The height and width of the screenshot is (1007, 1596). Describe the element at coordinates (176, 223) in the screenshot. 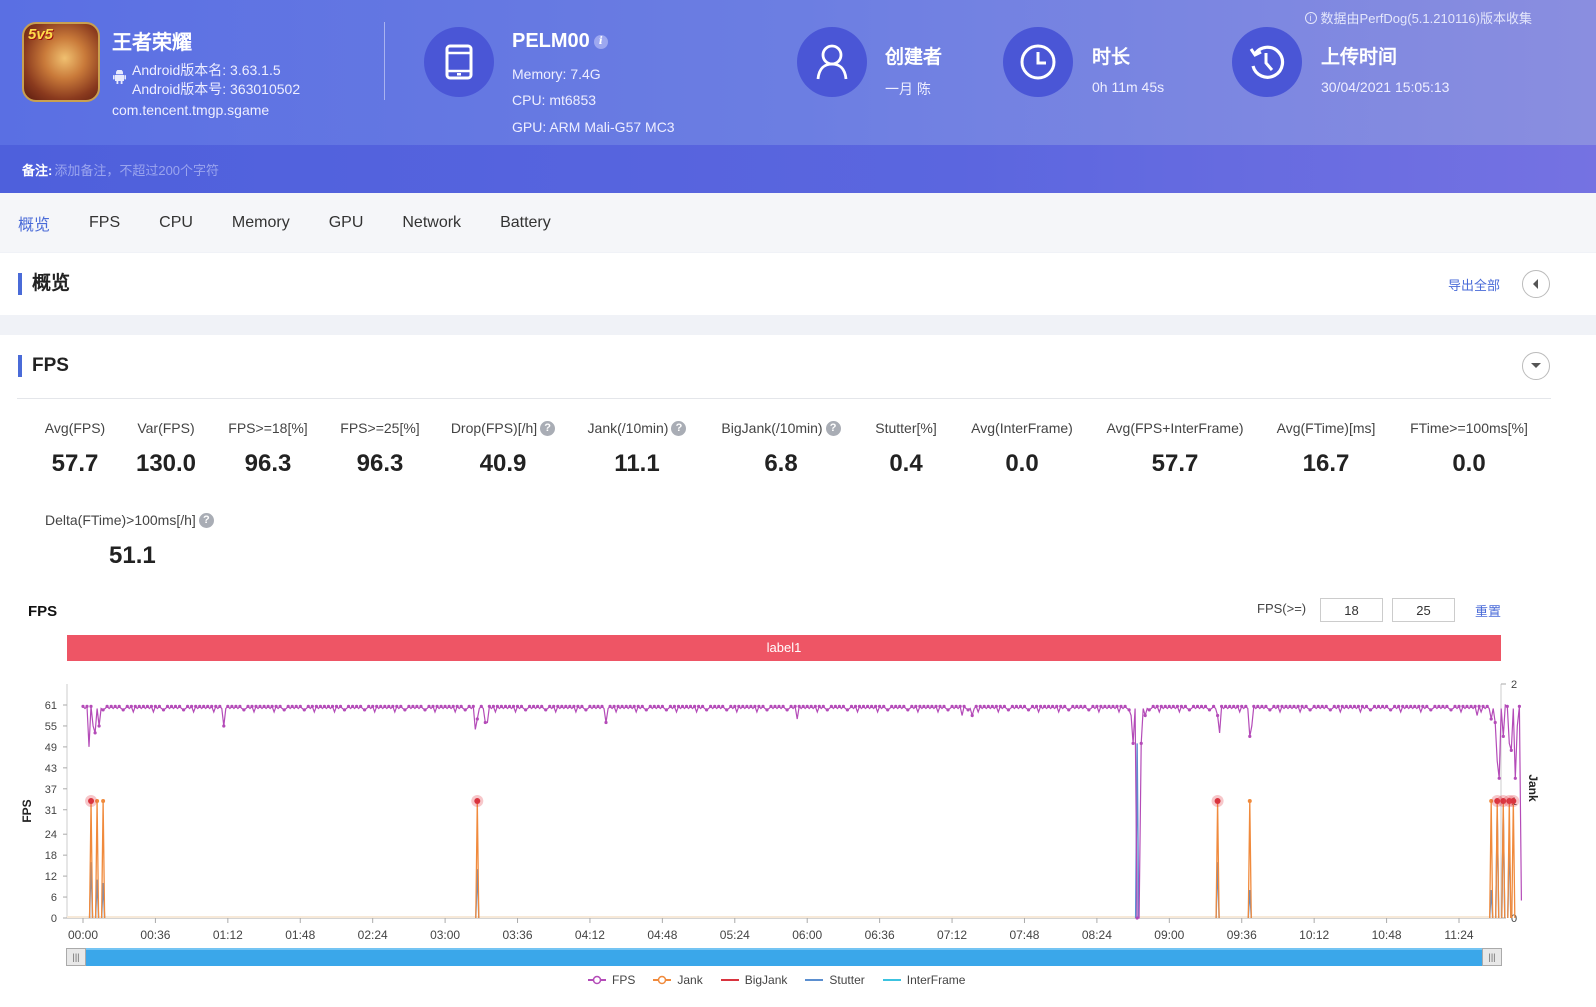

I see `tab-cpu: CPU` at that location.